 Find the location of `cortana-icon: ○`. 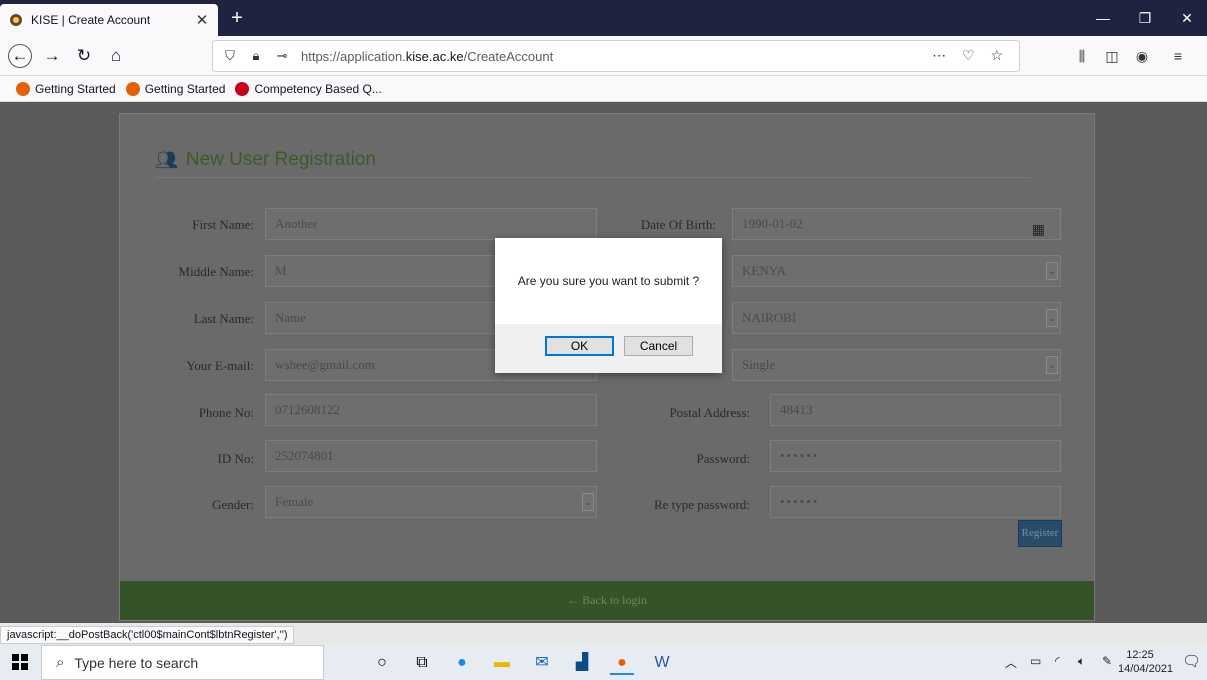

cortana-icon: ○ is located at coordinates (382, 663).